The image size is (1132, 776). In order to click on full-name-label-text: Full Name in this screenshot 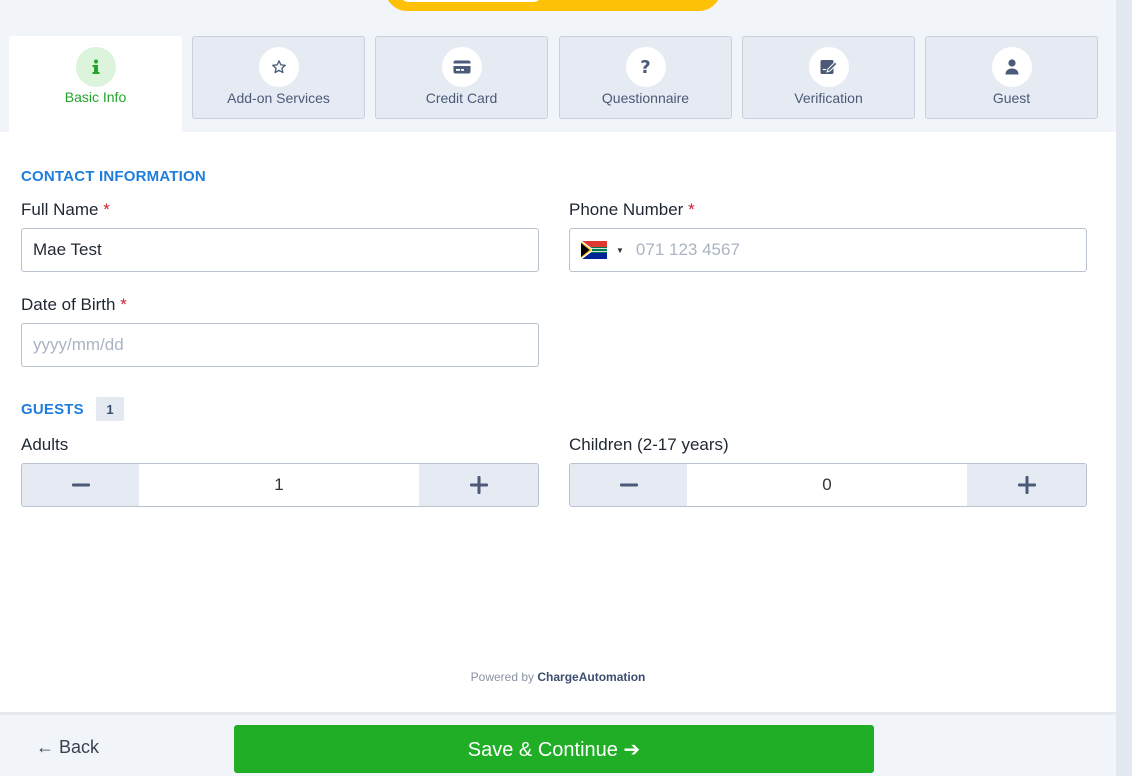, I will do `click(60, 209)`.